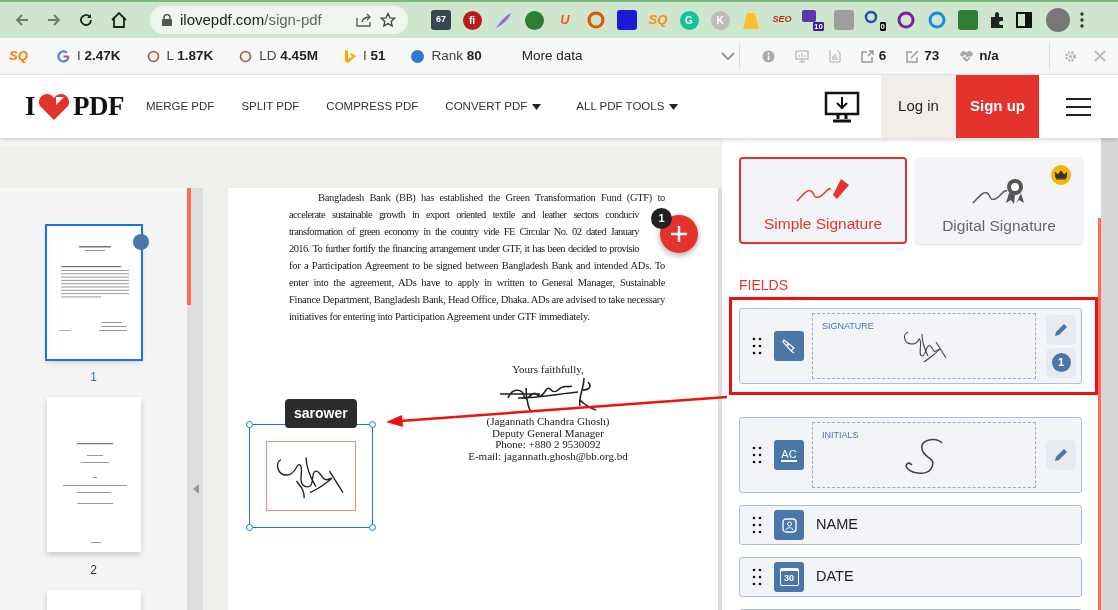  Describe the element at coordinates (789, 525) in the screenshot. I see `name-icon` at that location.